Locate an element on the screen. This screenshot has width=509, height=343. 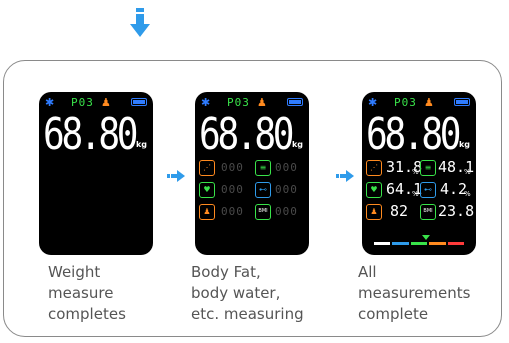
range-bar is located at coordinates (419, 243).